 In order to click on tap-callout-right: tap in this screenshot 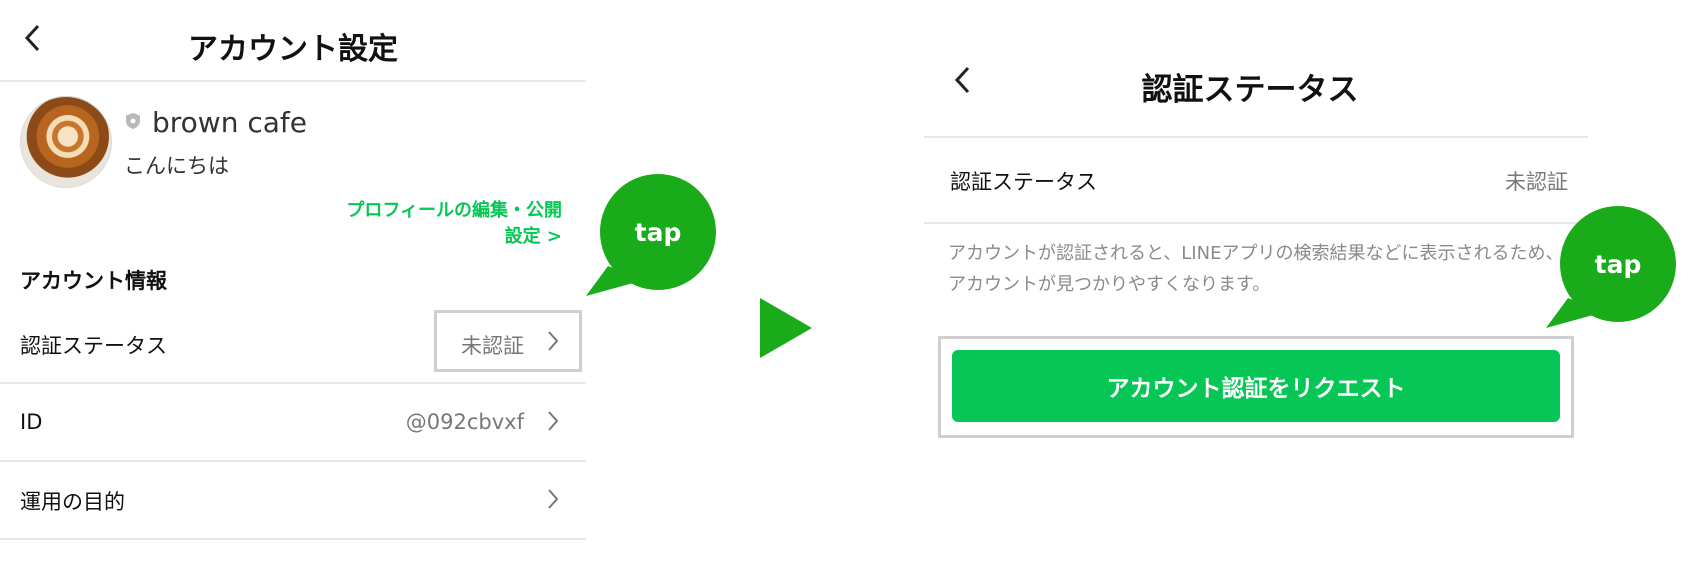, I will do `click(1611, 271)`.